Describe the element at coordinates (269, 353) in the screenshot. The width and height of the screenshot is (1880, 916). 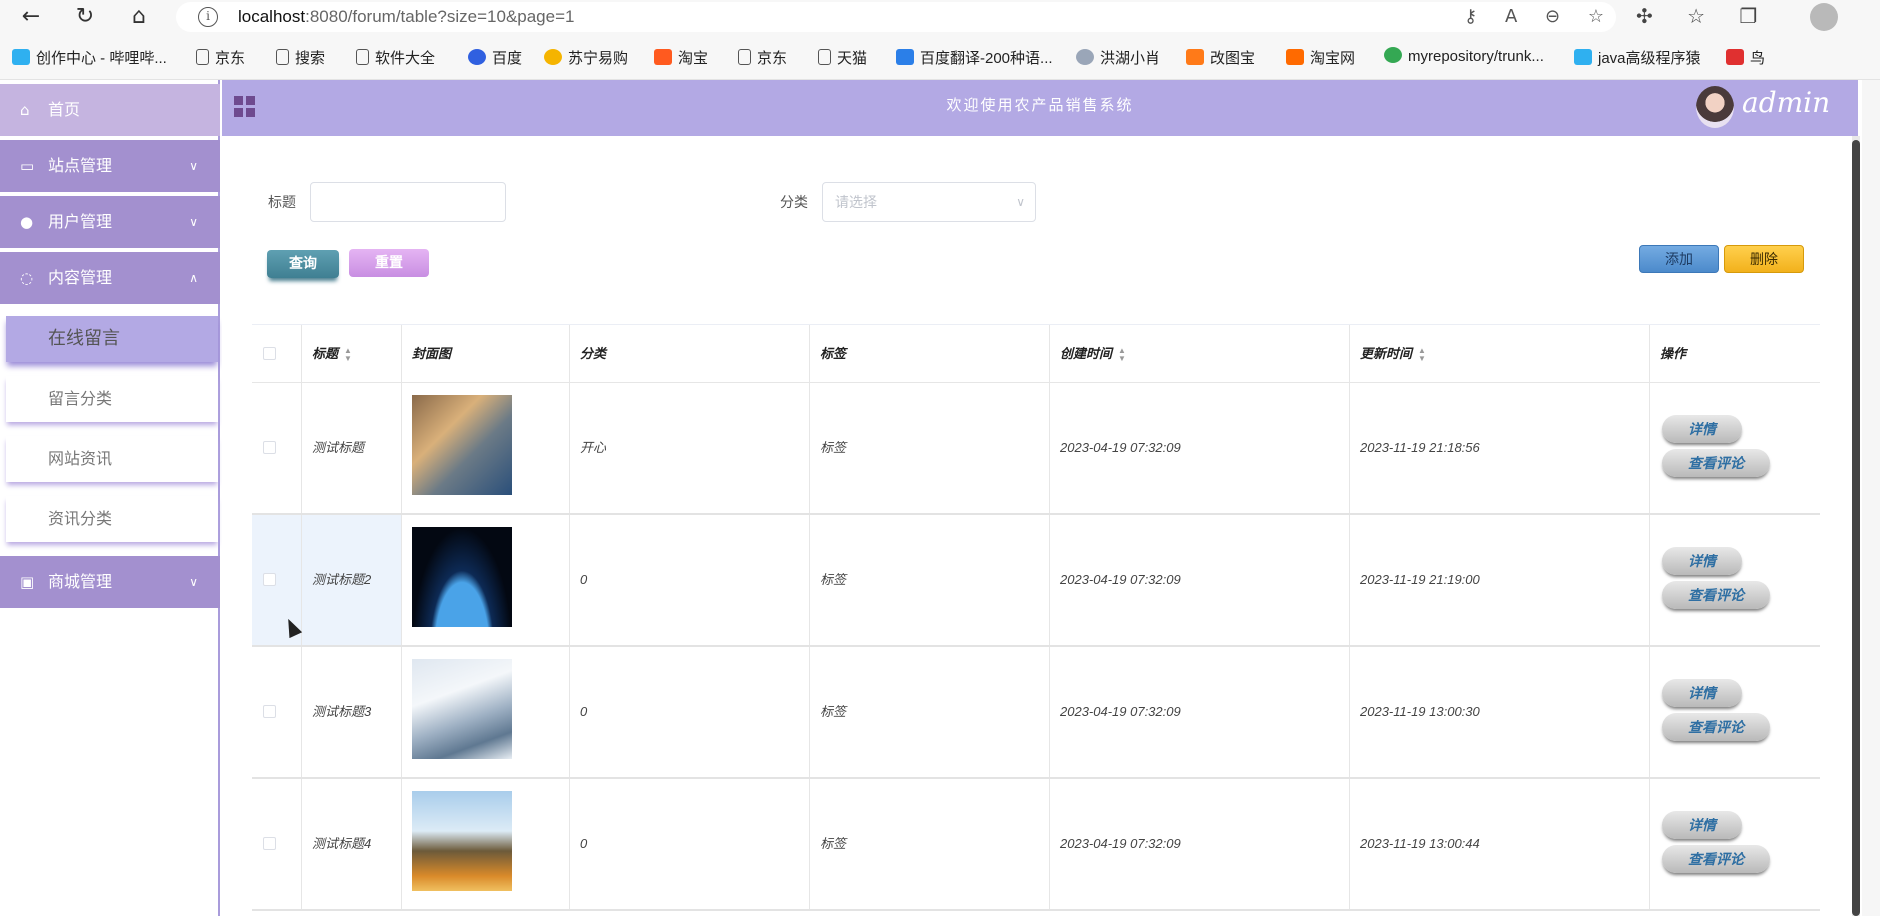
I see `select-all-checkbox` at that location.